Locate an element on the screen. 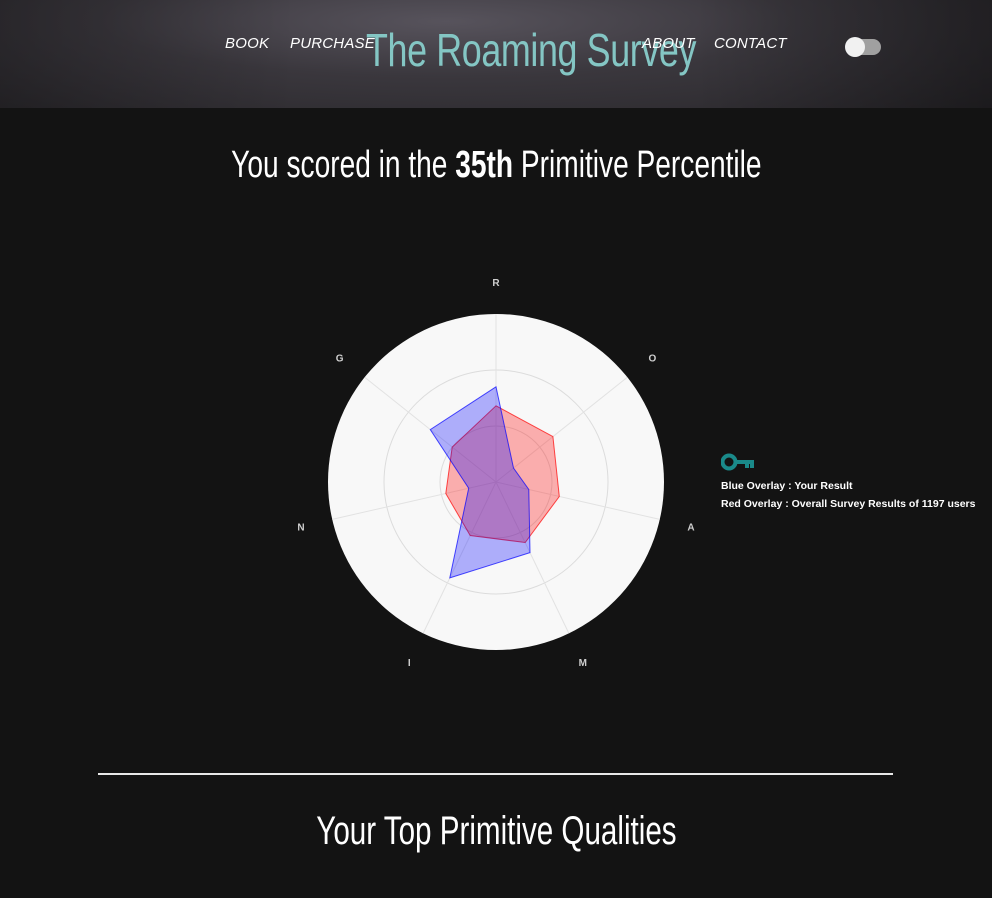 The height and width of the screenshot is (898, 992). radar-axis-label: A is located at coordinates (690, 528).